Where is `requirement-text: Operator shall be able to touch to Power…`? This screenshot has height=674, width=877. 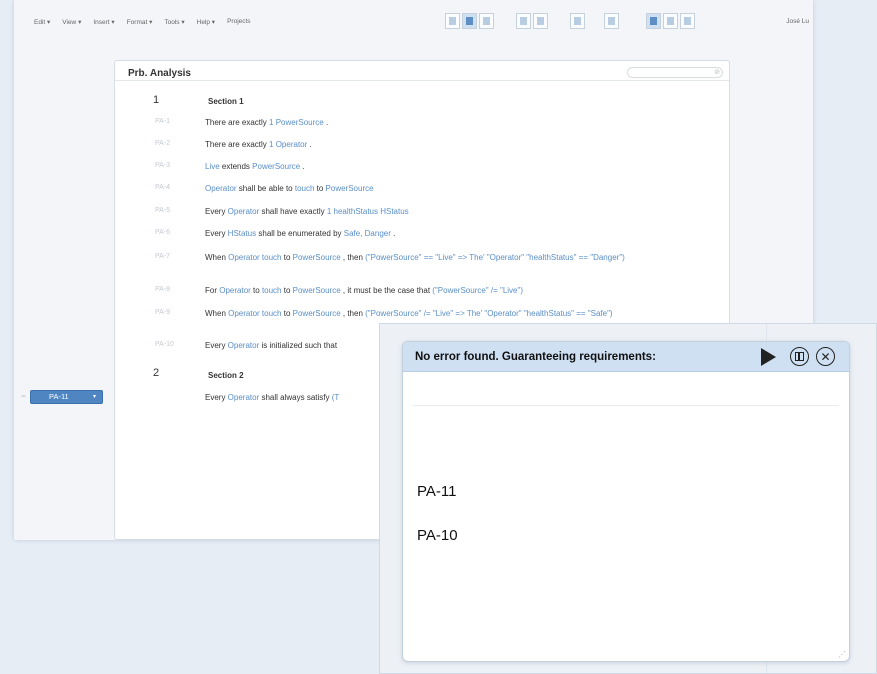 requirement-text: Operator shall be able to touch to Power… is located at coordinates (465, 189).